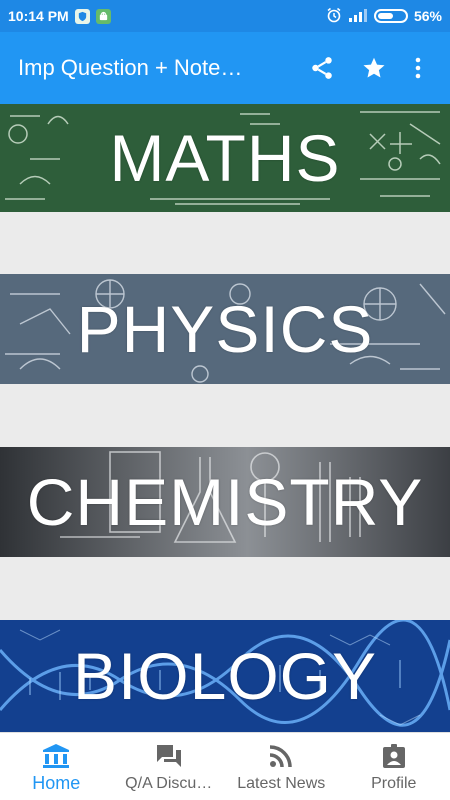  What do you see at coordinates (225, 16) in the screenshot?
I see `status-bar: 10:14 PM 56%` at bounding box center [225, 16].